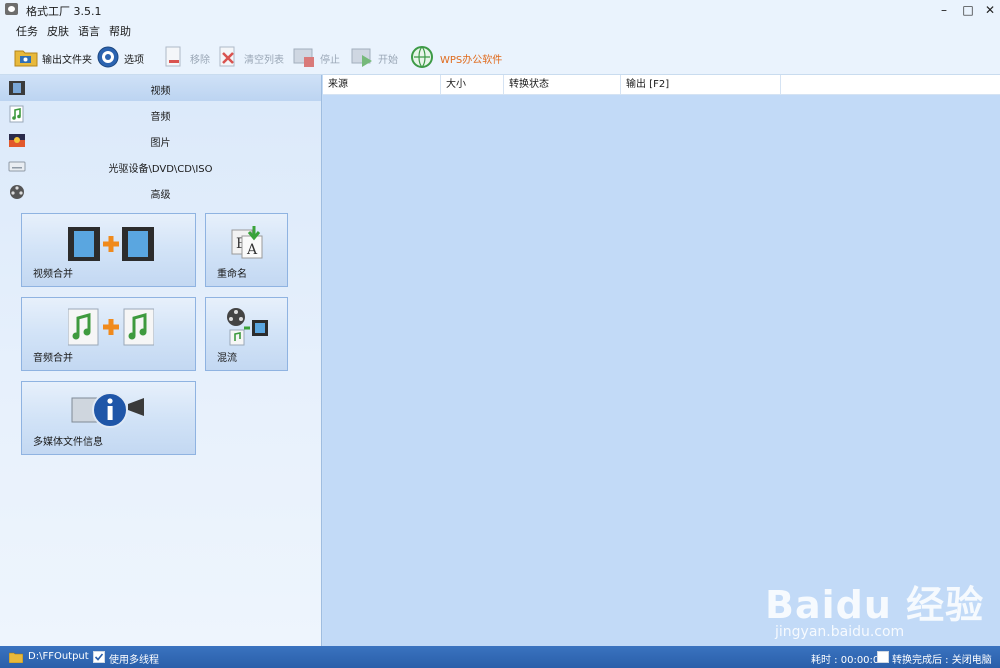  I want to click on elapsed-time: 耗时 : 00:00:00, so click(848, 660).